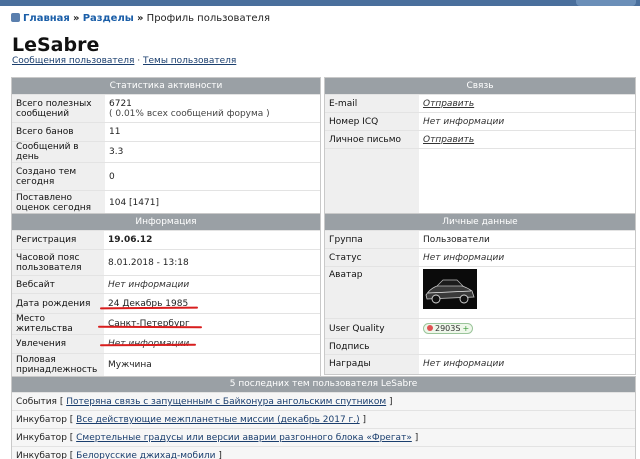 The image size is (640, 459). What do you see at coordinates (320, 3) in the screenshot?
I see `top-navigation-bar` at bounding box center [320, 3].